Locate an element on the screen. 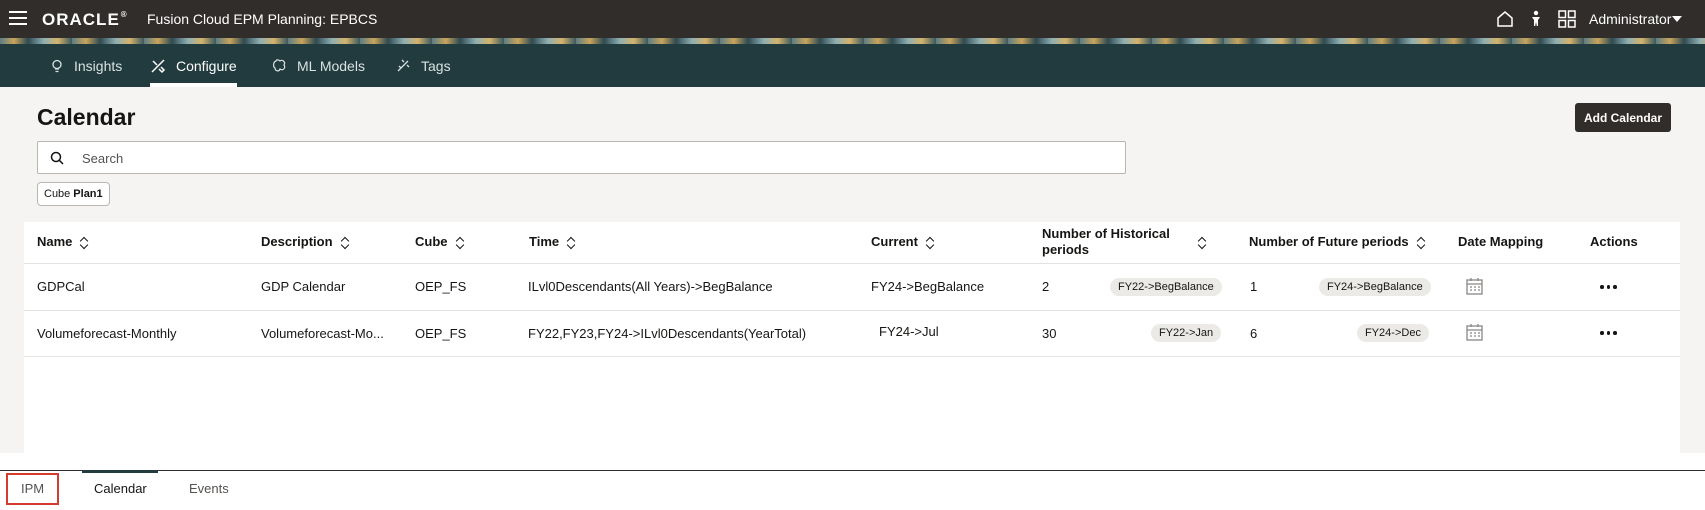  historical-start-badge: FY22->BegBalance is located at coordinates (1166, 287).